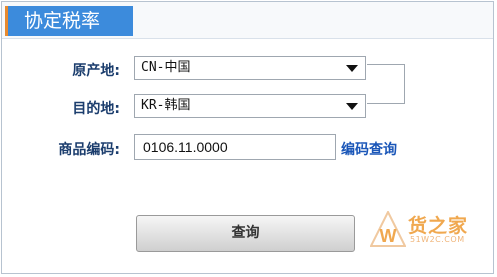 The height and width of the screenshot is (277, 497). I want to click on query-button: 查询, so click(245, 233).